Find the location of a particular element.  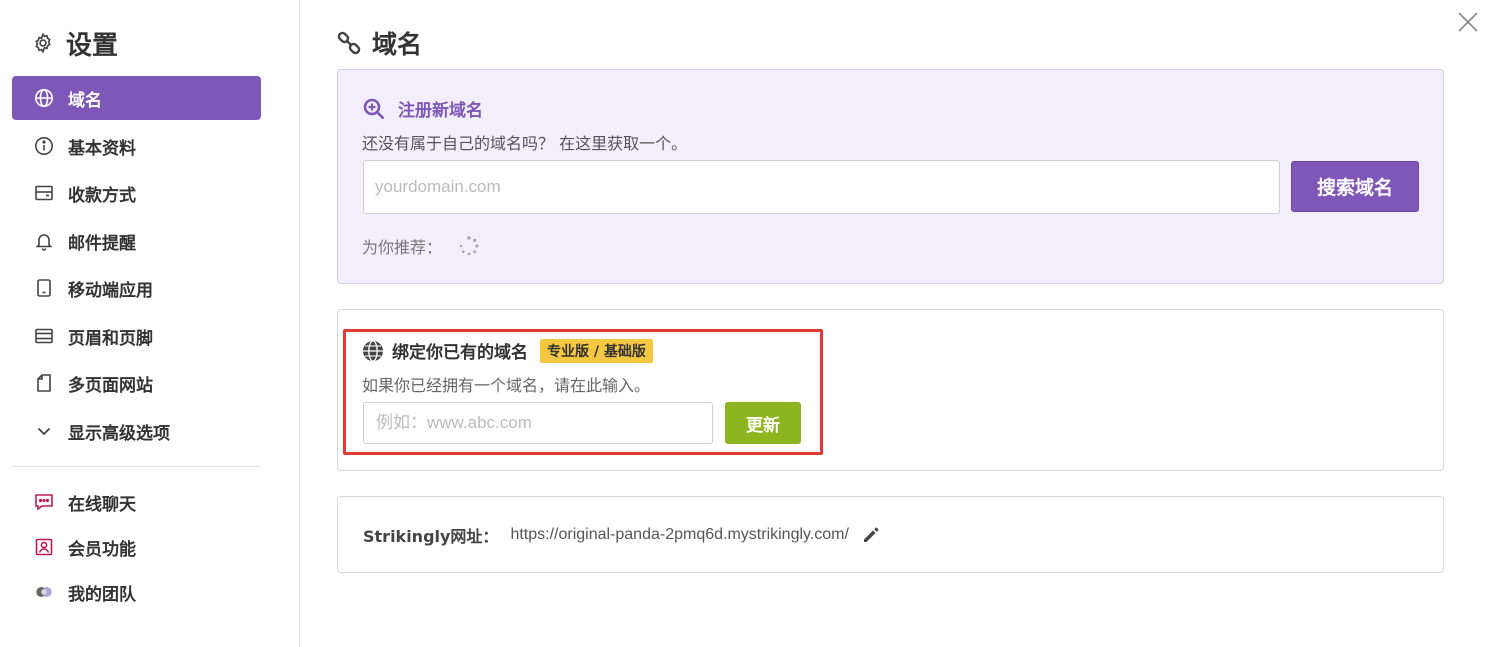

update-button: 更新 is located at coordinates (763, 423).